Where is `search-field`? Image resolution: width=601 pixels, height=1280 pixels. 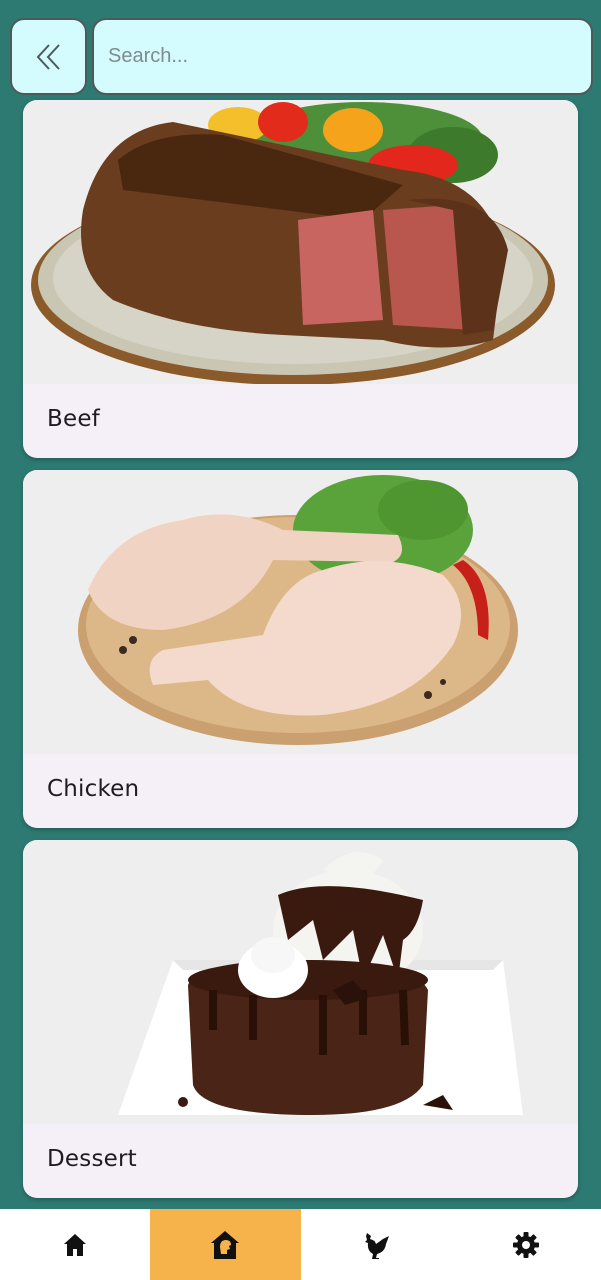 search-field is located at coordinates (342, 56).